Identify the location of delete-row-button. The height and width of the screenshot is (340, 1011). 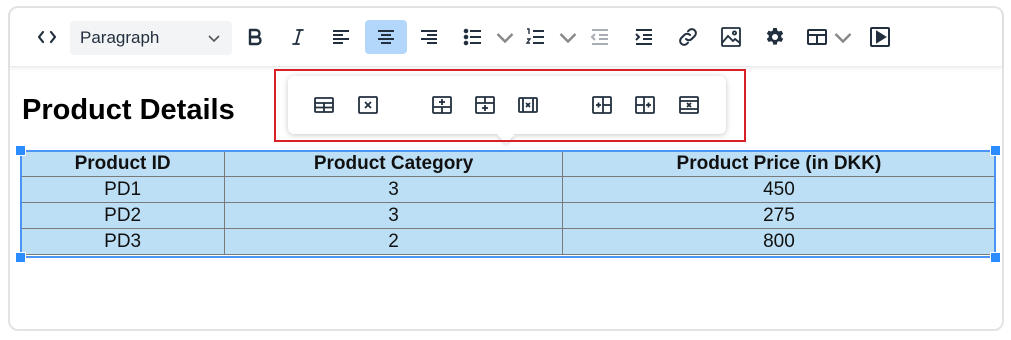
(528, 105).